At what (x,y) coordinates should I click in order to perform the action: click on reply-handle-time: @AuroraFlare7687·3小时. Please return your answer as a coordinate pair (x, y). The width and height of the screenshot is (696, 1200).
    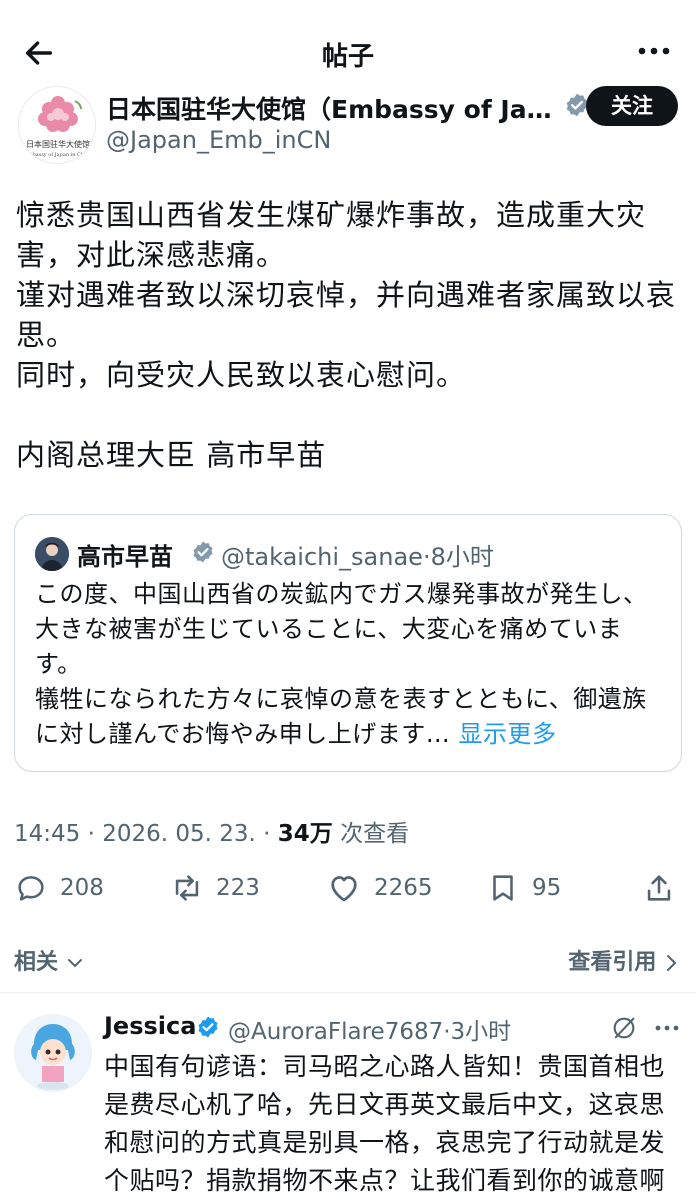
    Looking at the image, I should click on (370, 1032).